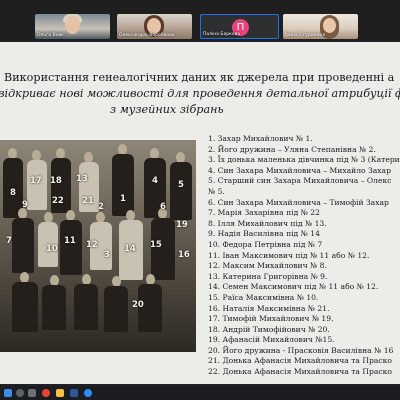 The width and height of the screenshot is (400, 400). What do you see at coordinates (58, 201) in the screenshot?
I see `photo-number-tag: 22` at bounding box center [58, 201].